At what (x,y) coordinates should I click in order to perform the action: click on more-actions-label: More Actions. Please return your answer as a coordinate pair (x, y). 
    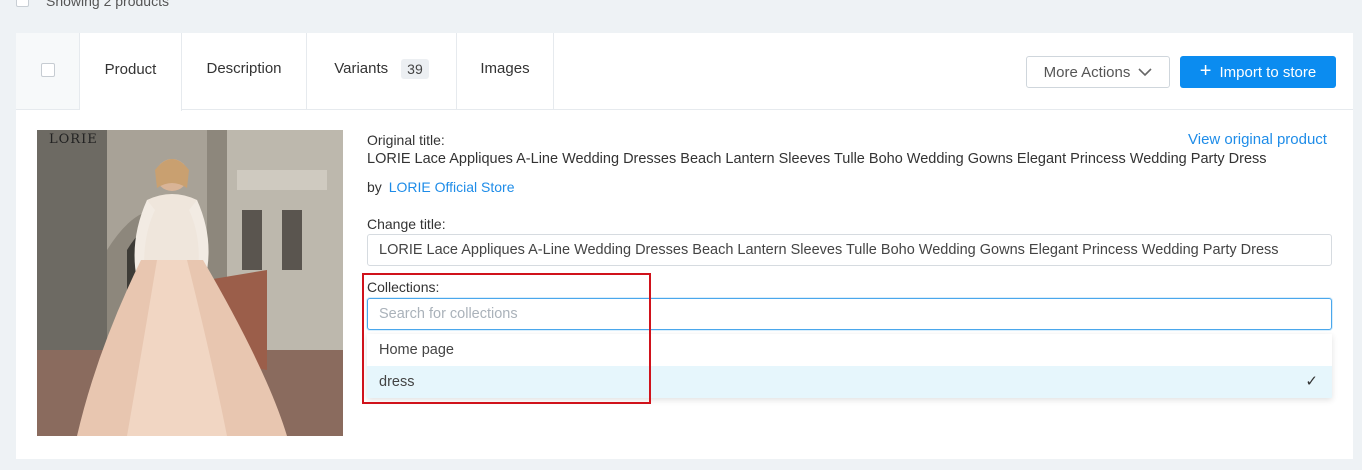
    Looking at the image, I should click on (1087, 72).